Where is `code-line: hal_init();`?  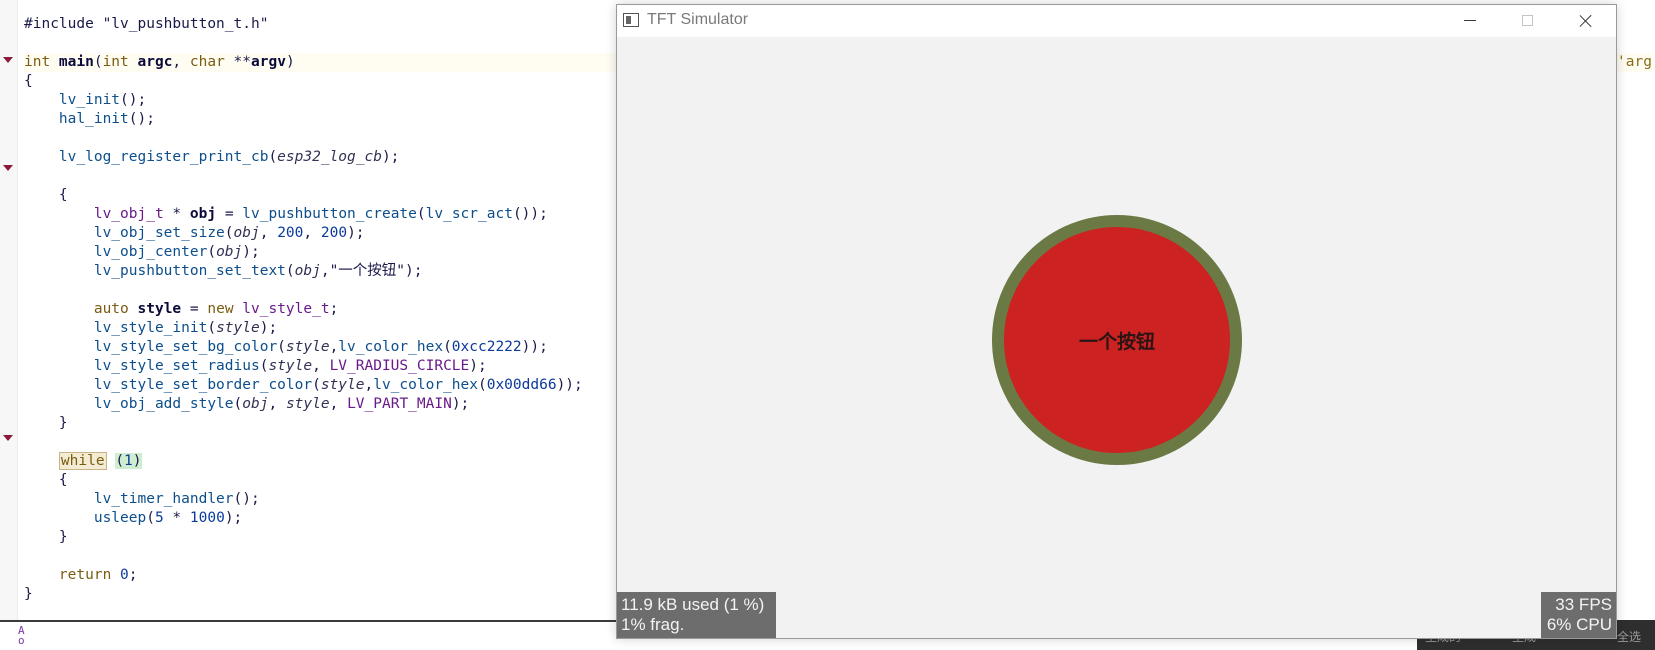
code-line: hal_init(); is located at coordinates (89, 119).